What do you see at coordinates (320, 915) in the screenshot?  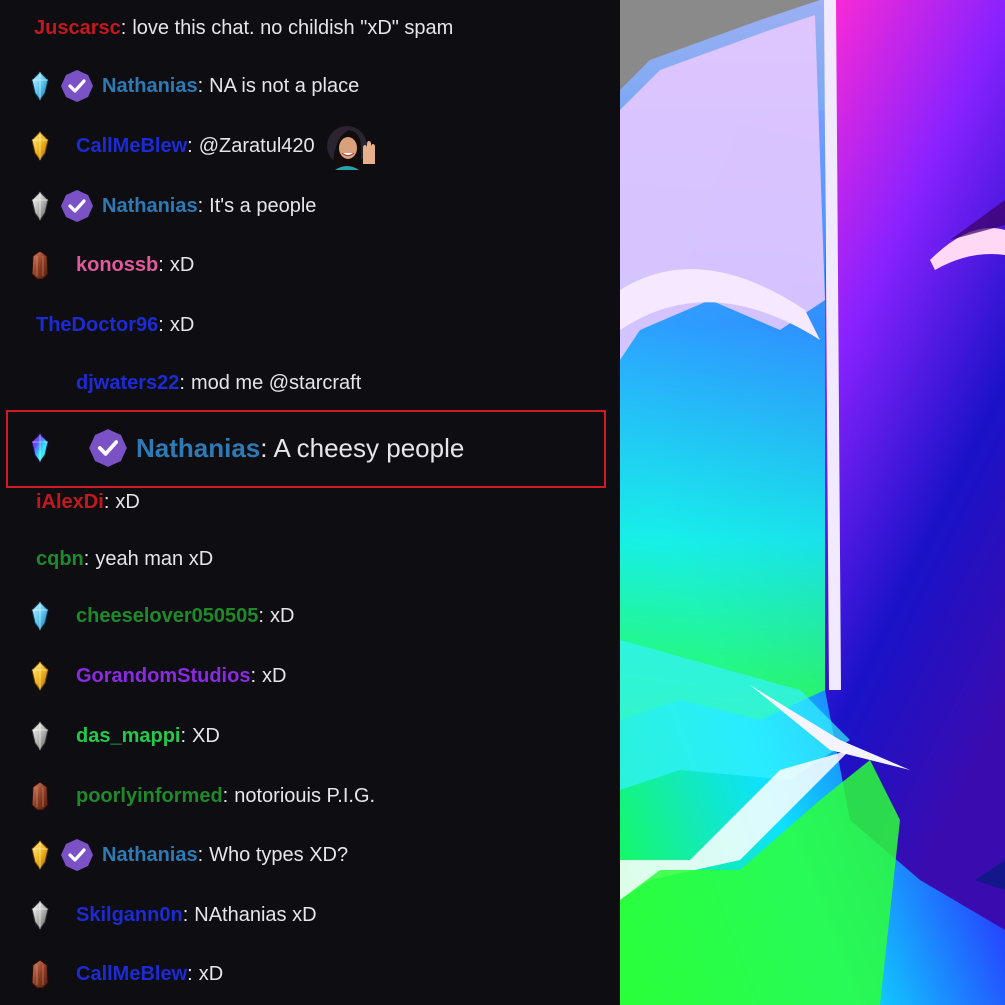 I see `chat-message: Skilgann0n: NAthanias xD` at bounding box center [320, 915].